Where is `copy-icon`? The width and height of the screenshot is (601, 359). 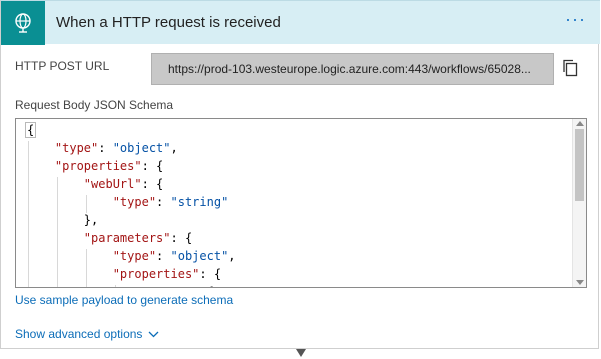 copy-icon is located at coordinates (570, 68).